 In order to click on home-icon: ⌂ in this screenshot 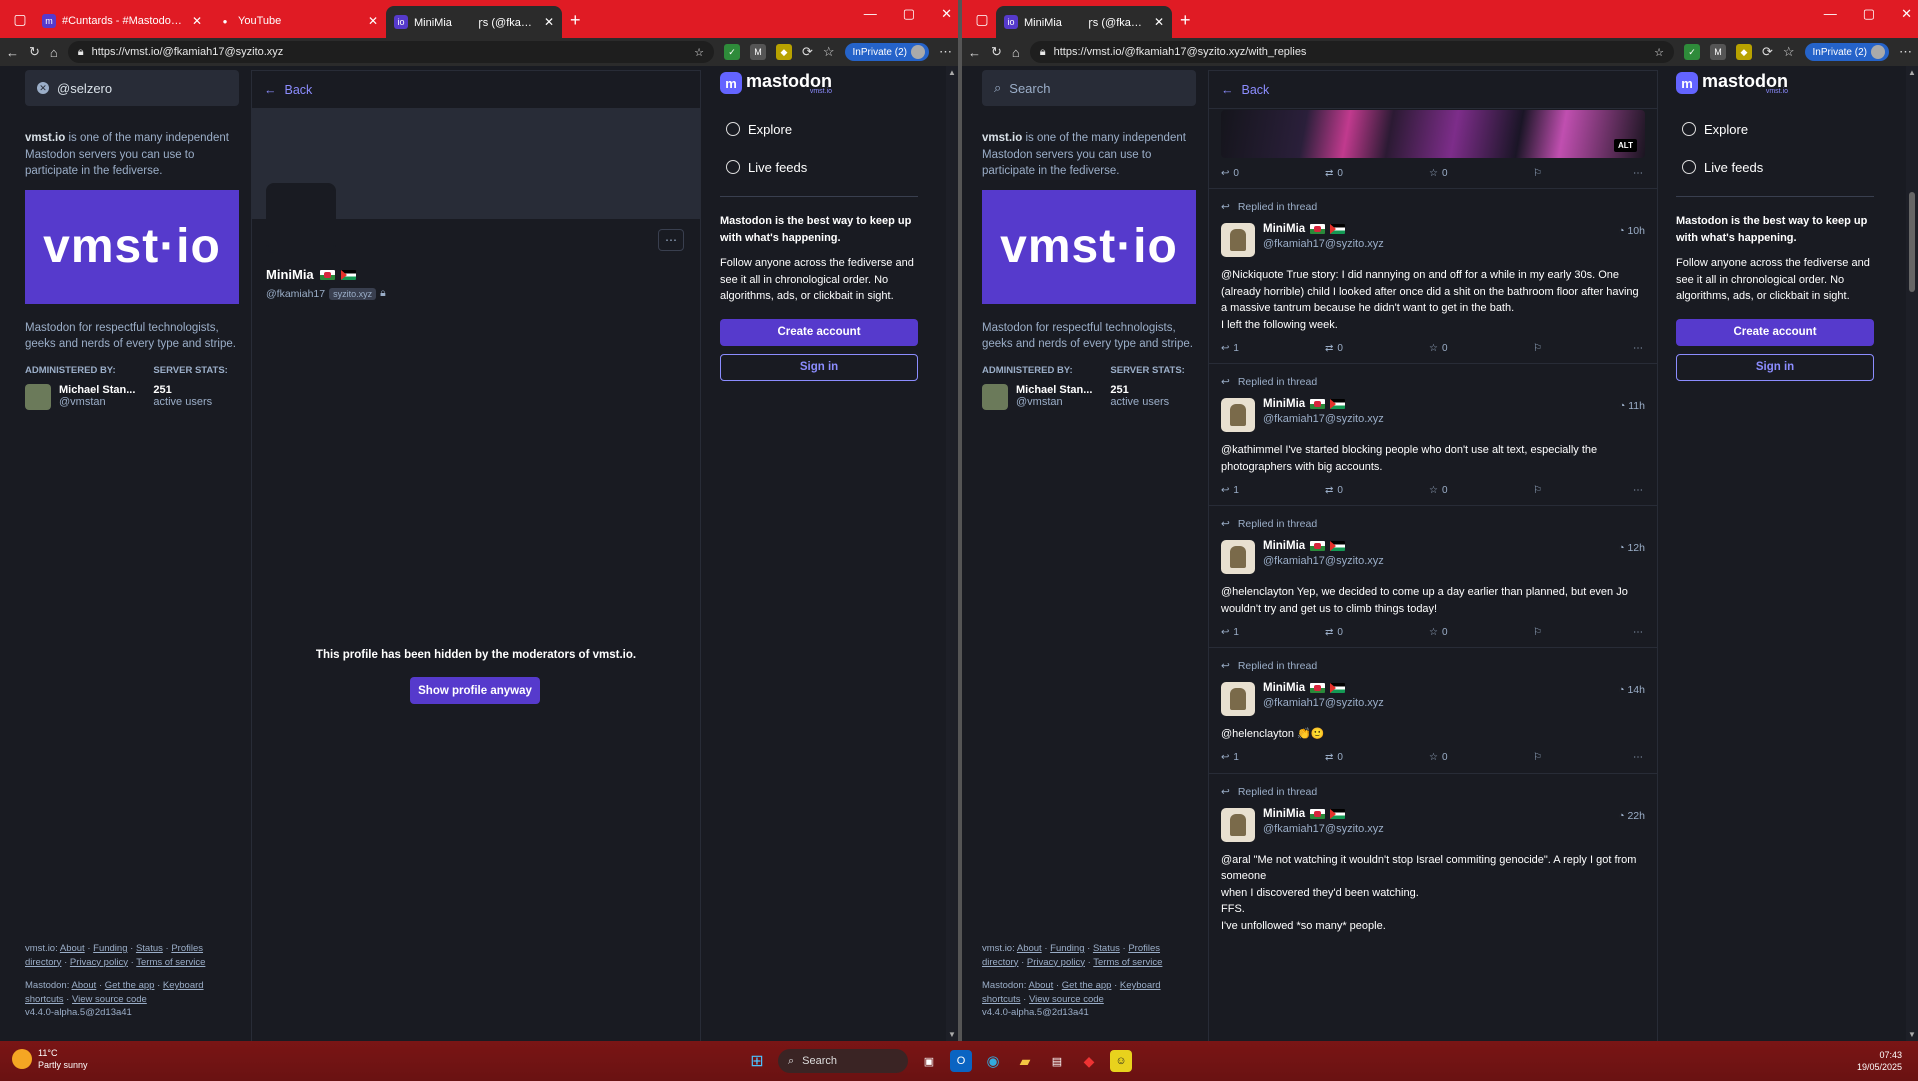, I will do `click(1016, 52)`.